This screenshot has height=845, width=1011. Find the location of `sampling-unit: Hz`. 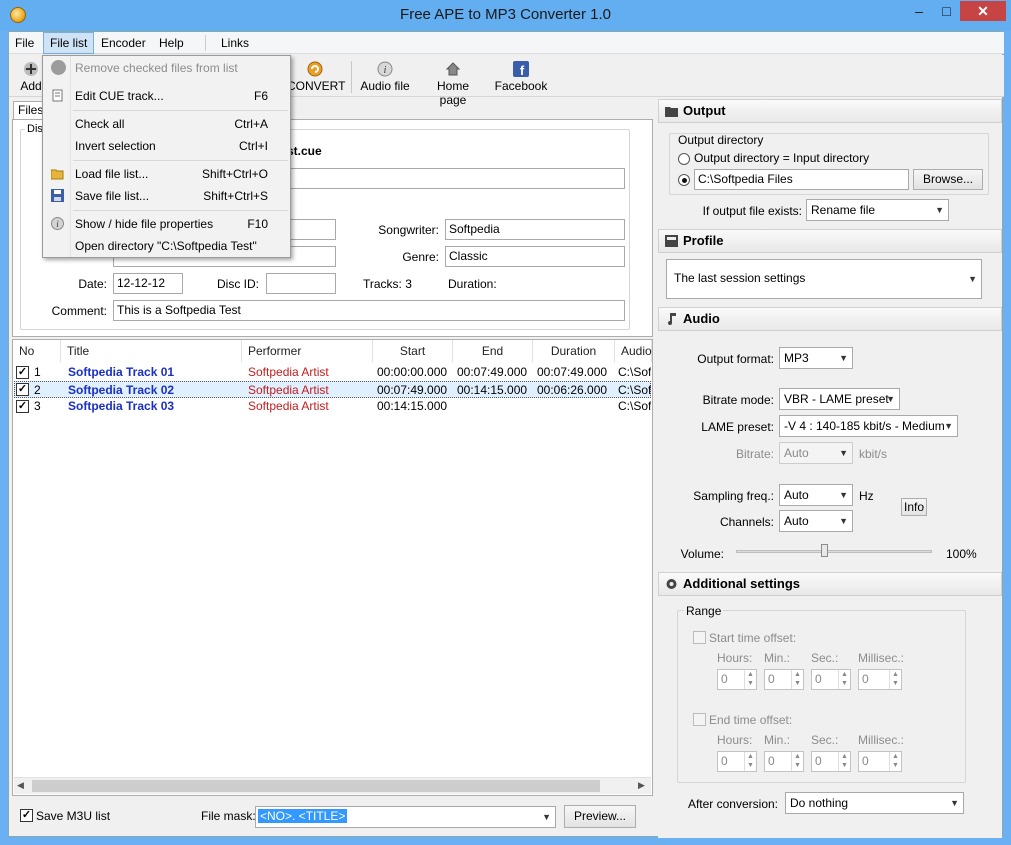

sampling-unit: Hz is located at coordinates (866, 496).